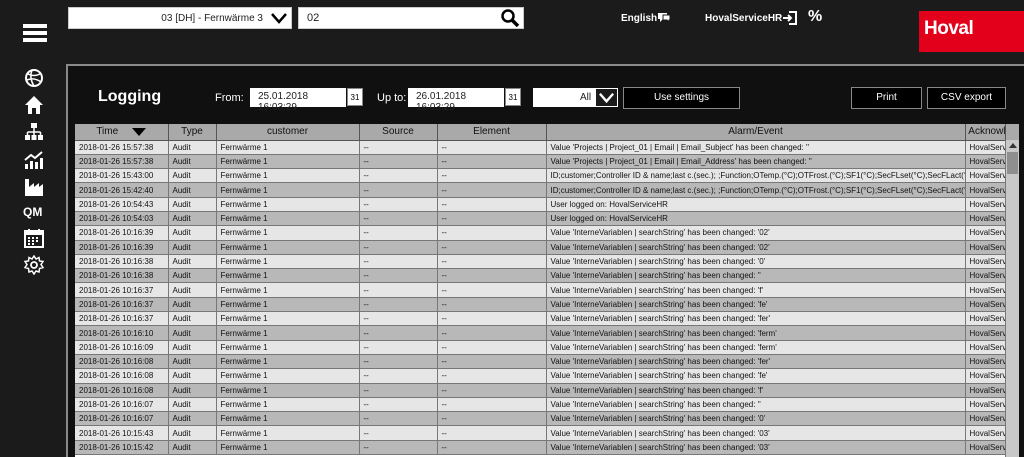 The image size is (1024, 457). What do you see at coordinates (34, 187) in the screenshot?
I see `factory-icon` at bounding box center [34, 187].